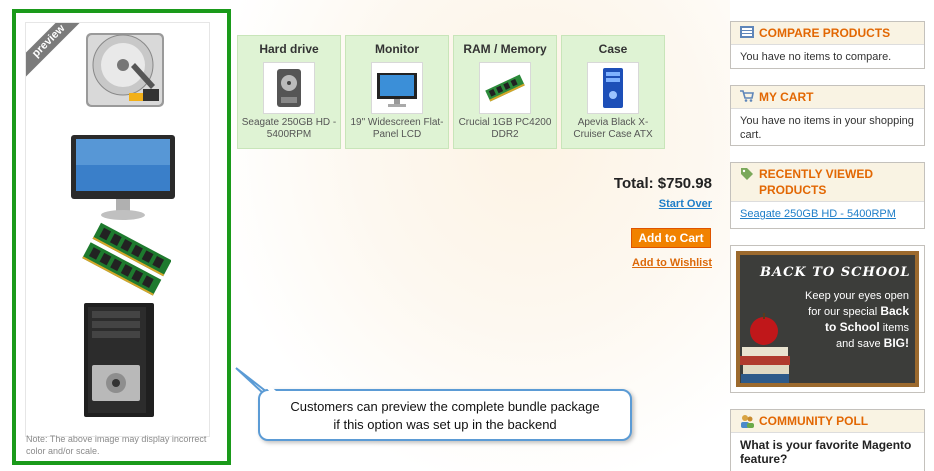 This screenshot has width=934, height=471. What do you see at coordinates (672, 263) in the screenshot?
I see `add-to-wishlist-link: Add to Wishlist` at bounding box center [672, 263].